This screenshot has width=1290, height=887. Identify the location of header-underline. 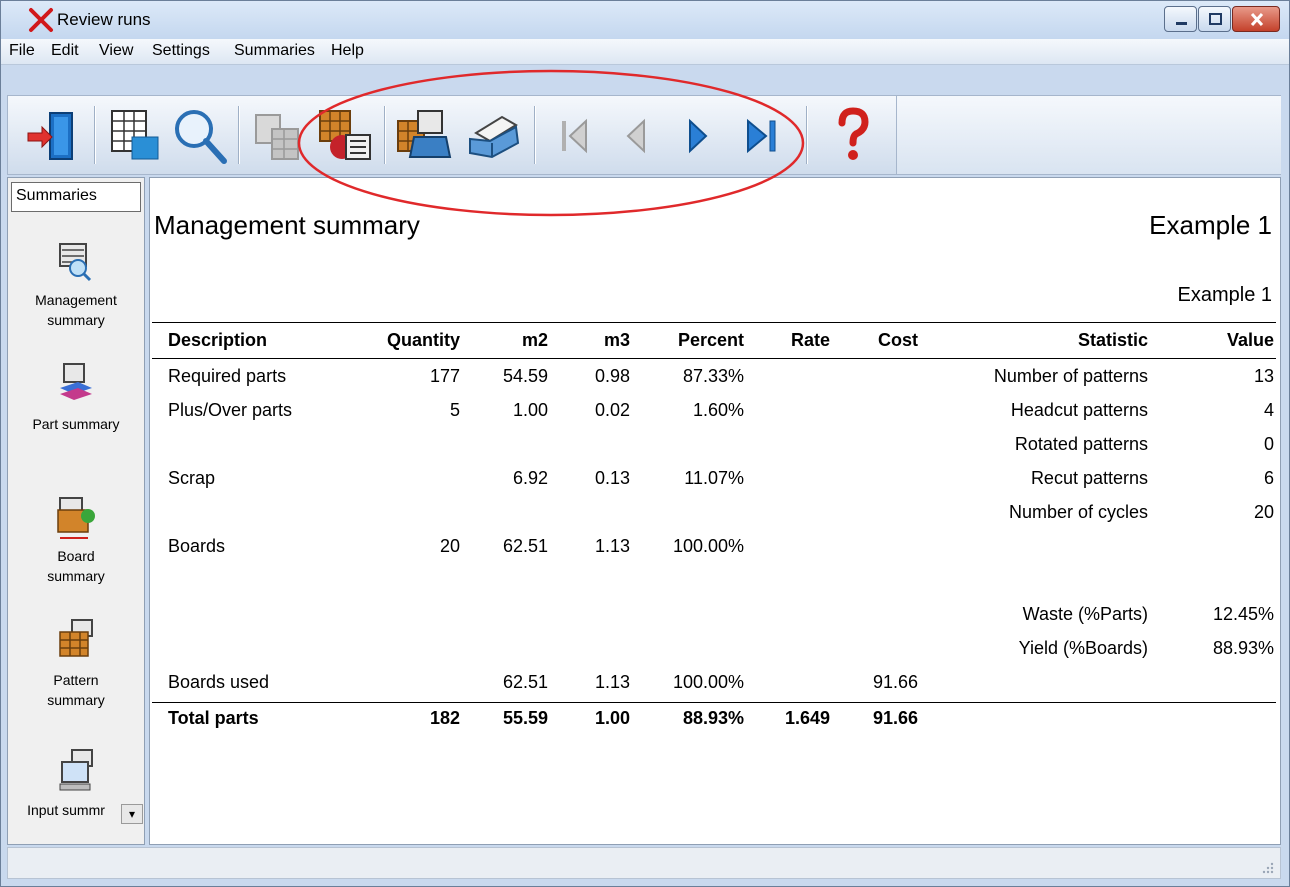
(714, 358).